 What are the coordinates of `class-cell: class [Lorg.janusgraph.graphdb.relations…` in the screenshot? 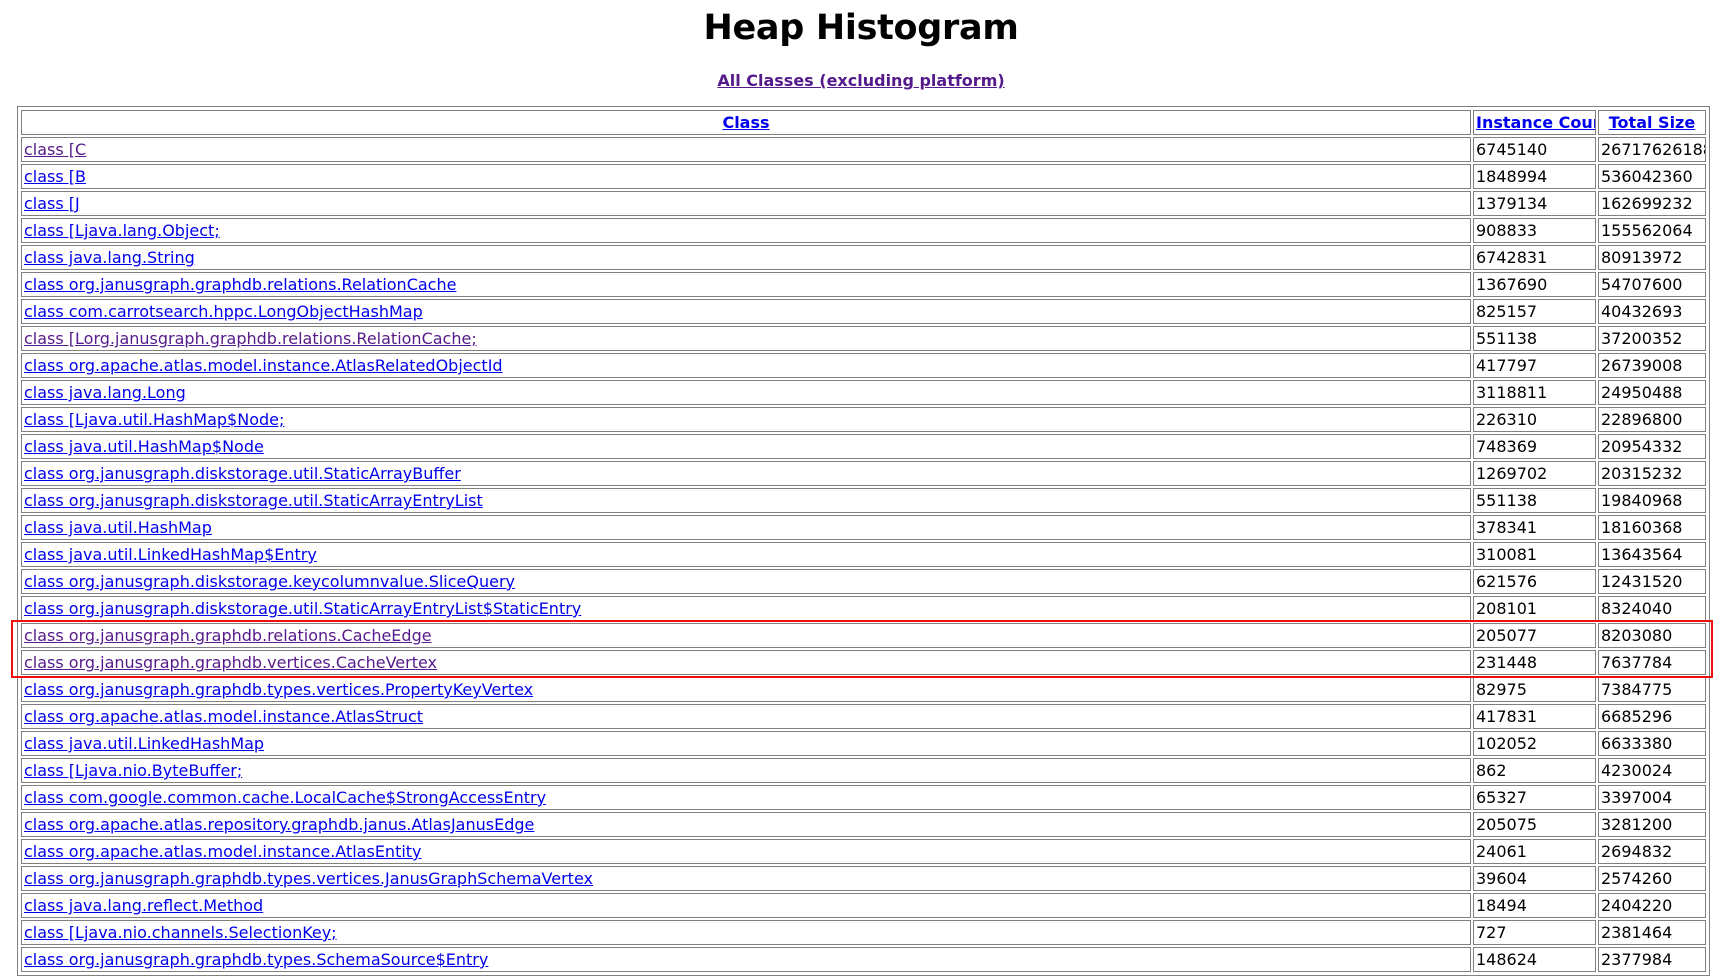 It's located at (746, 338).